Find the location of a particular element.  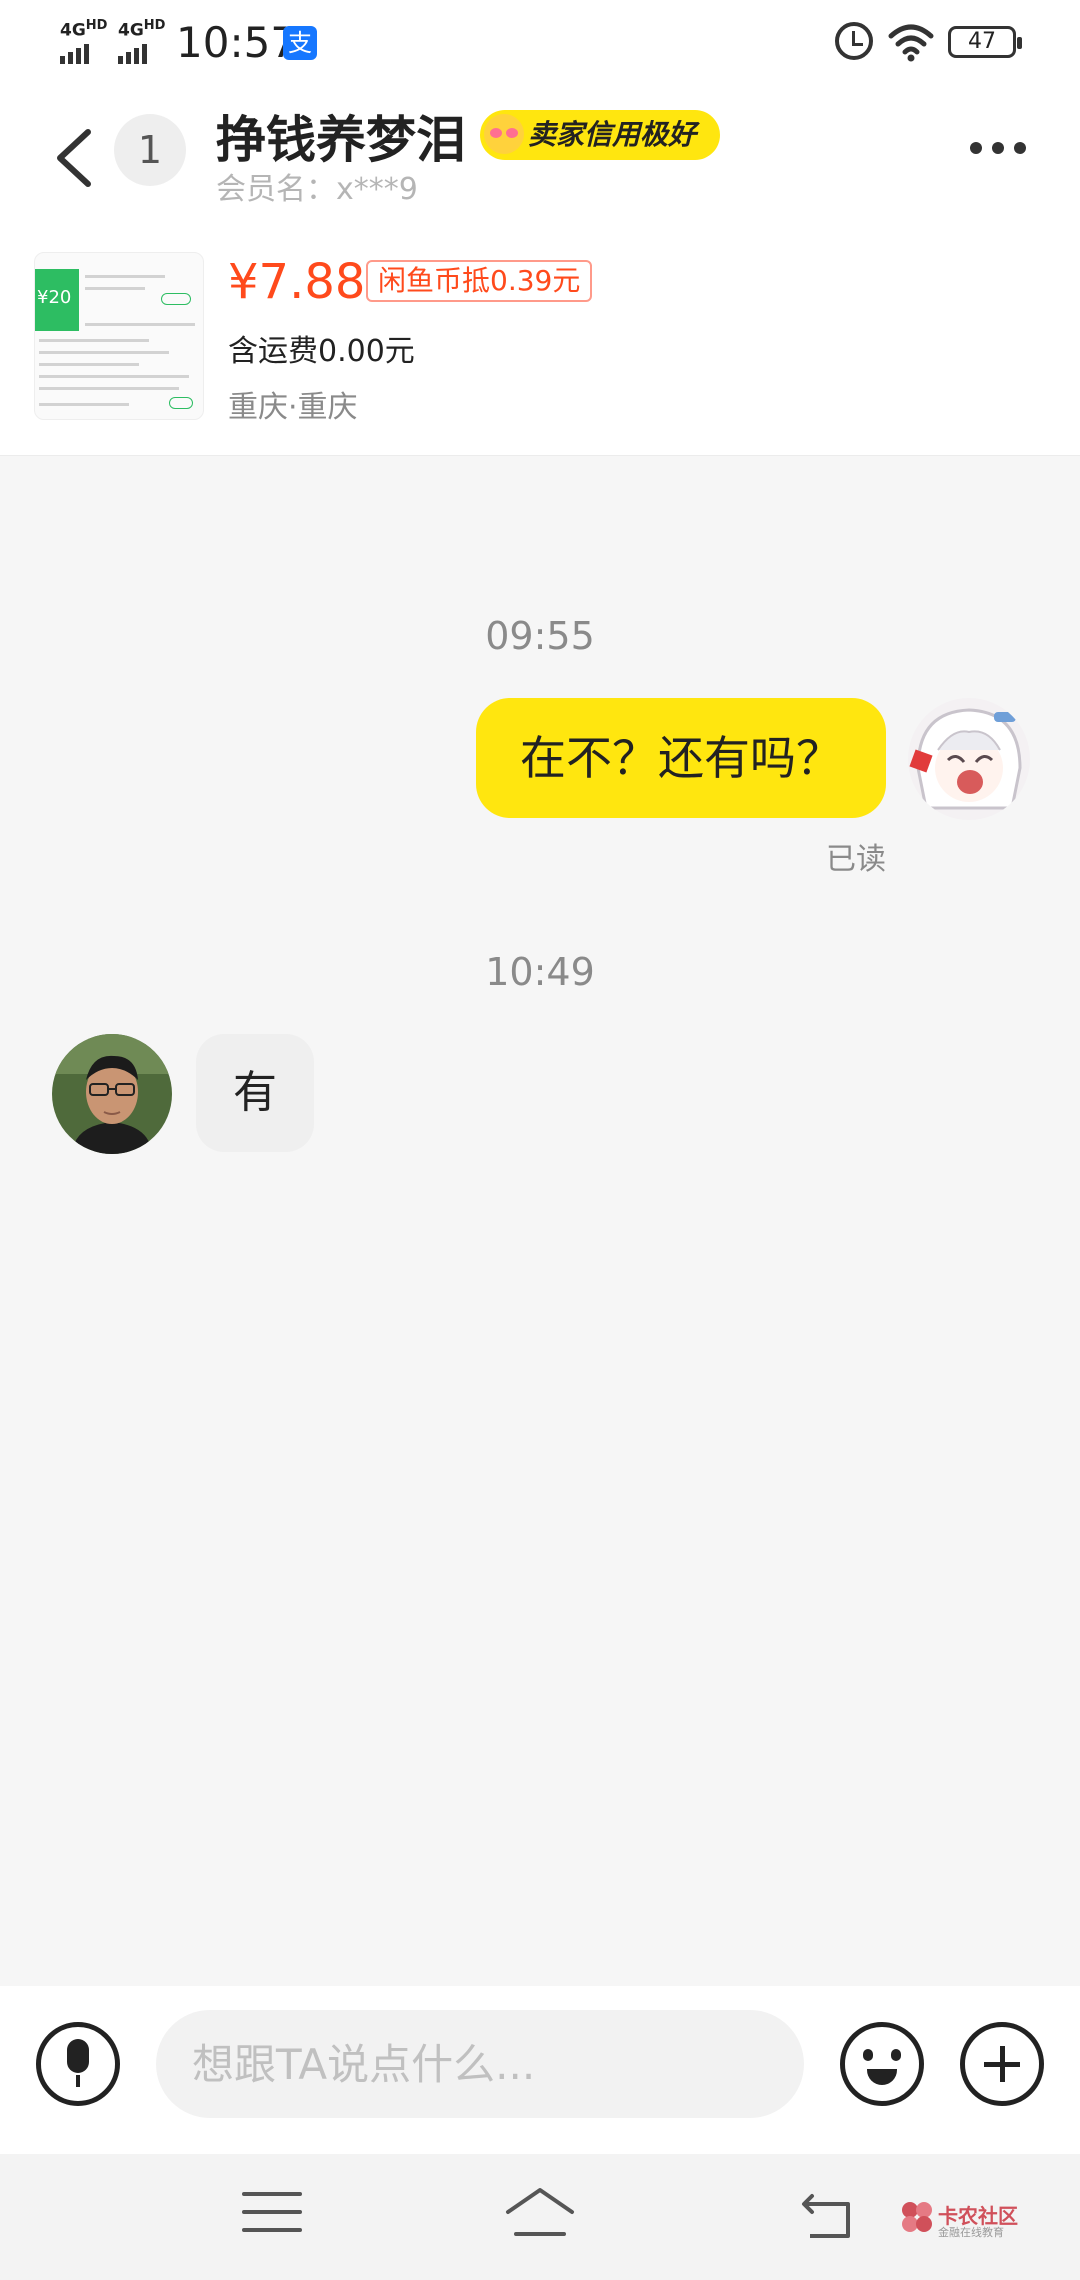

contact-avatar is located at coordinates (112, 1094).